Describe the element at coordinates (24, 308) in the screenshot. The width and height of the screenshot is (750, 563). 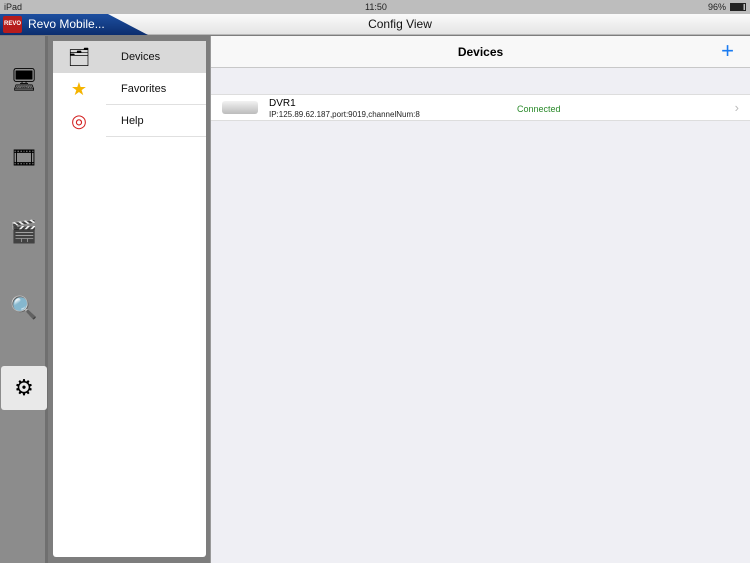
I see `image-search-icon: 🔍` at that location.